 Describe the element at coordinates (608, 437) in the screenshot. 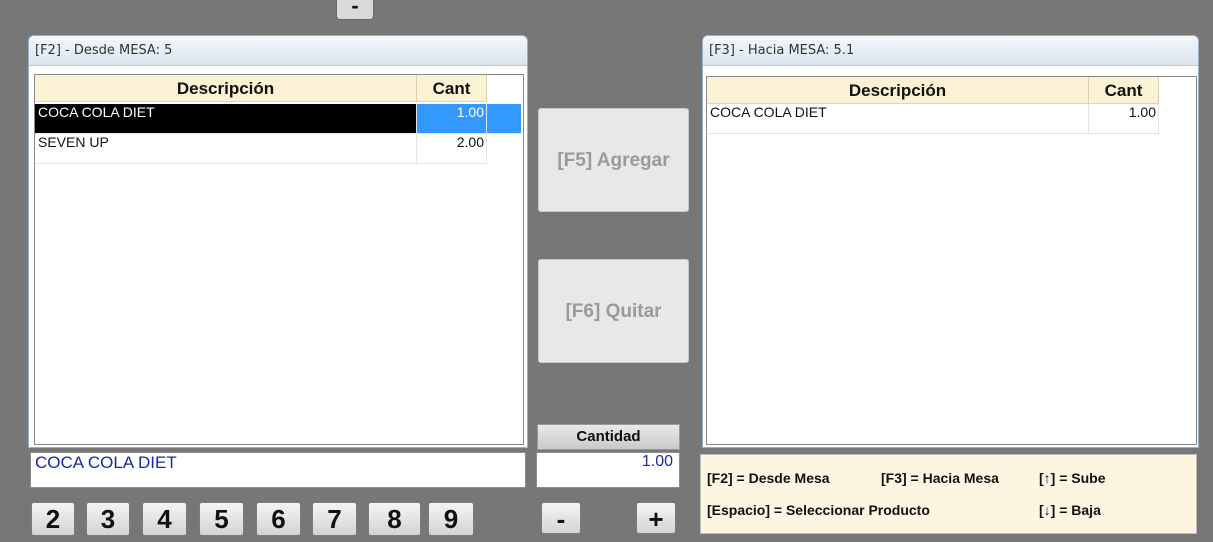

I see `quantity-label: Cantidad` at that location.